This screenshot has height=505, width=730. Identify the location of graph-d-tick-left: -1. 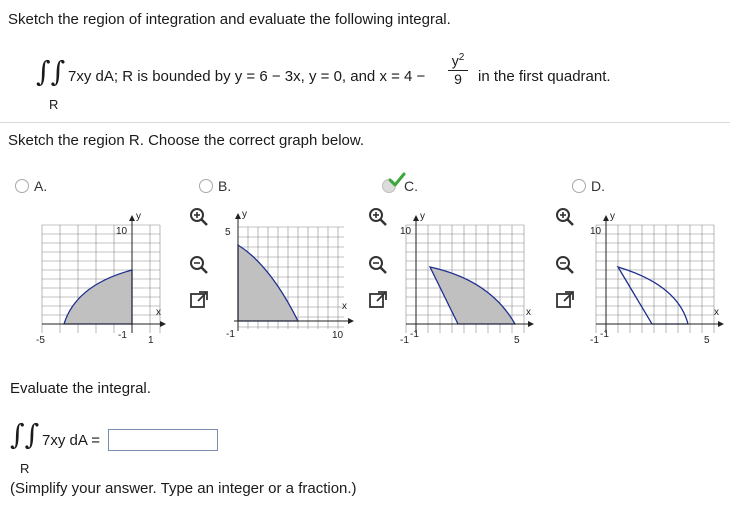
(594, 340).